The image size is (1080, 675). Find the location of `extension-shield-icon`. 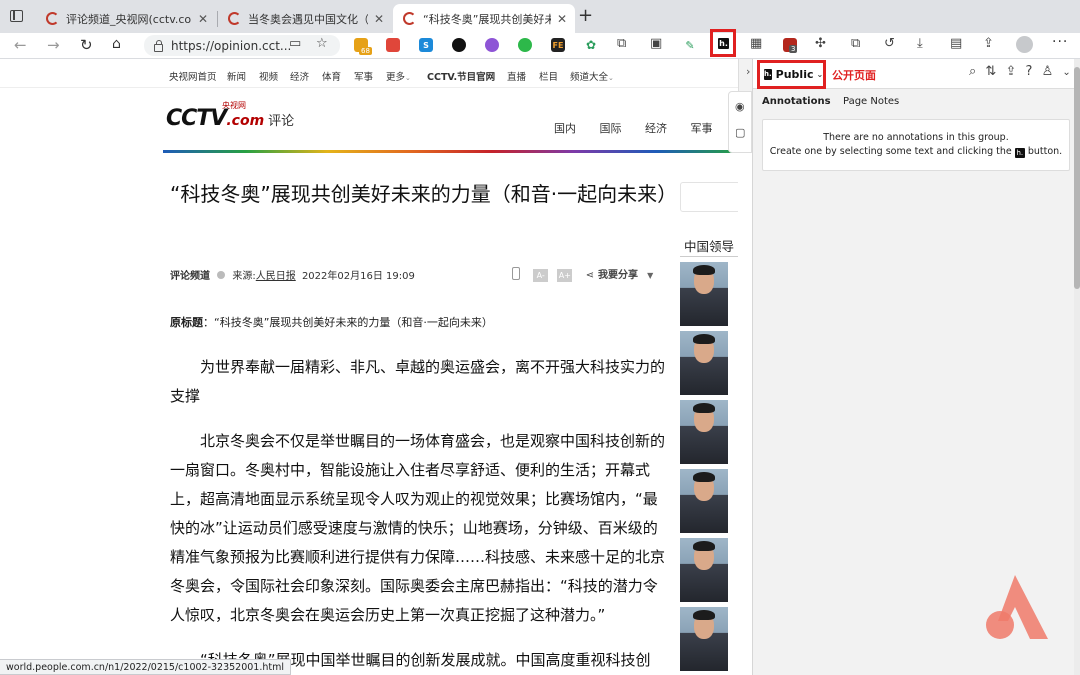

extension-shield-icon is located at coordinates (459, 45).